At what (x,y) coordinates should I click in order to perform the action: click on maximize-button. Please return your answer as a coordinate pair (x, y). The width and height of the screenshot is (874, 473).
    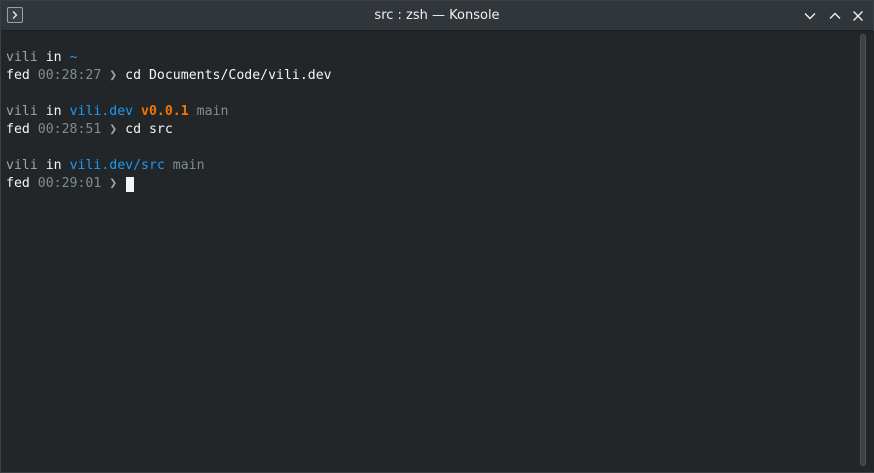
    Looking at the image, I should click on (835, 16).